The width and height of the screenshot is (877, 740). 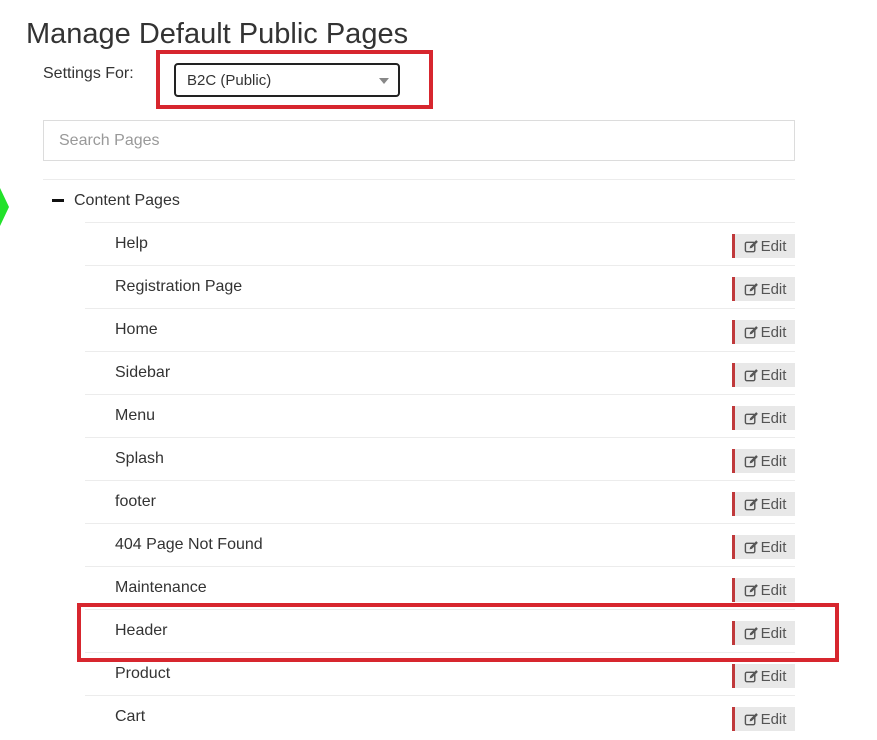 What do you see at coordinates (440, 587) in the screenshot?
I see `list-item: Maintenance Edit` at bounding box center [440, 587].